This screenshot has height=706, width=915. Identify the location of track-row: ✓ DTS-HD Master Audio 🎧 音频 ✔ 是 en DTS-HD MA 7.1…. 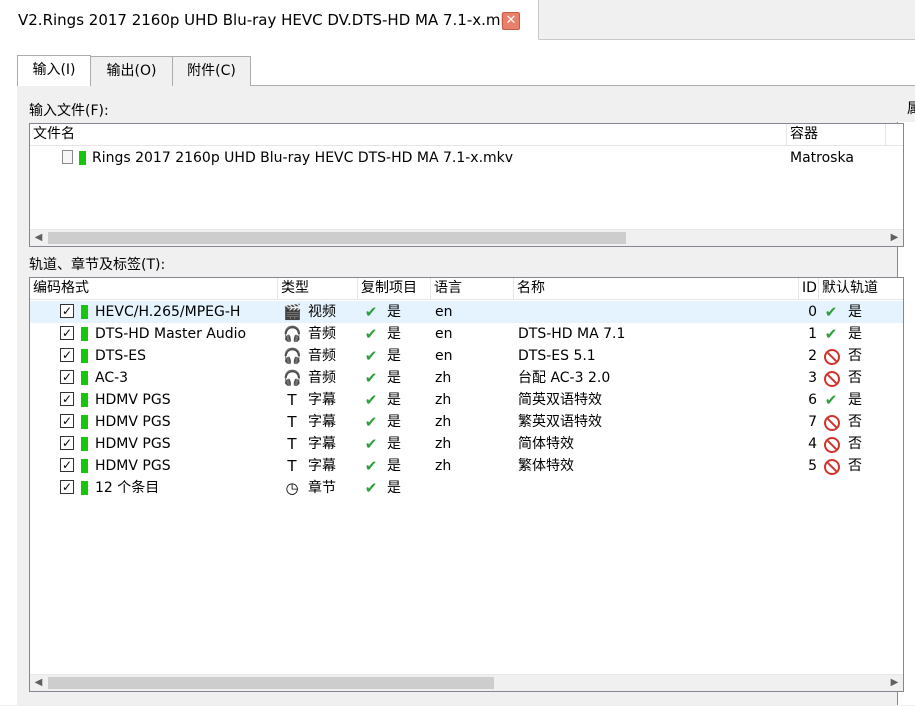
(466, 334).